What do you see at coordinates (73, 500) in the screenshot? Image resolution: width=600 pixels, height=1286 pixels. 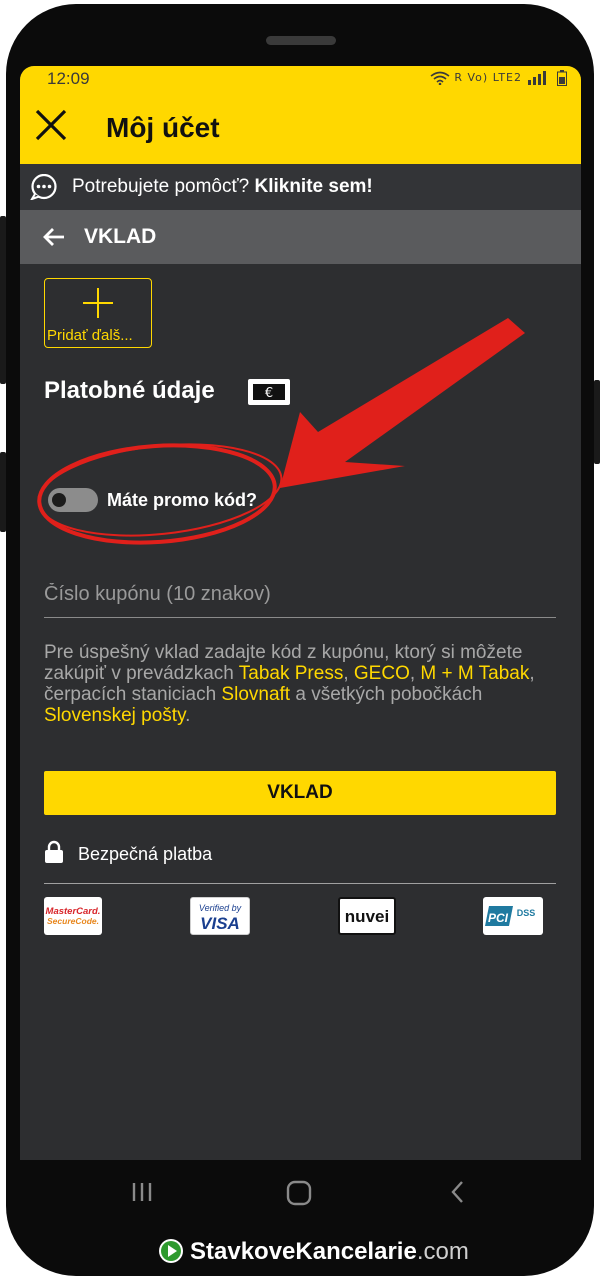 I see `promo-code-toggle` at bounding box center [73, 500].